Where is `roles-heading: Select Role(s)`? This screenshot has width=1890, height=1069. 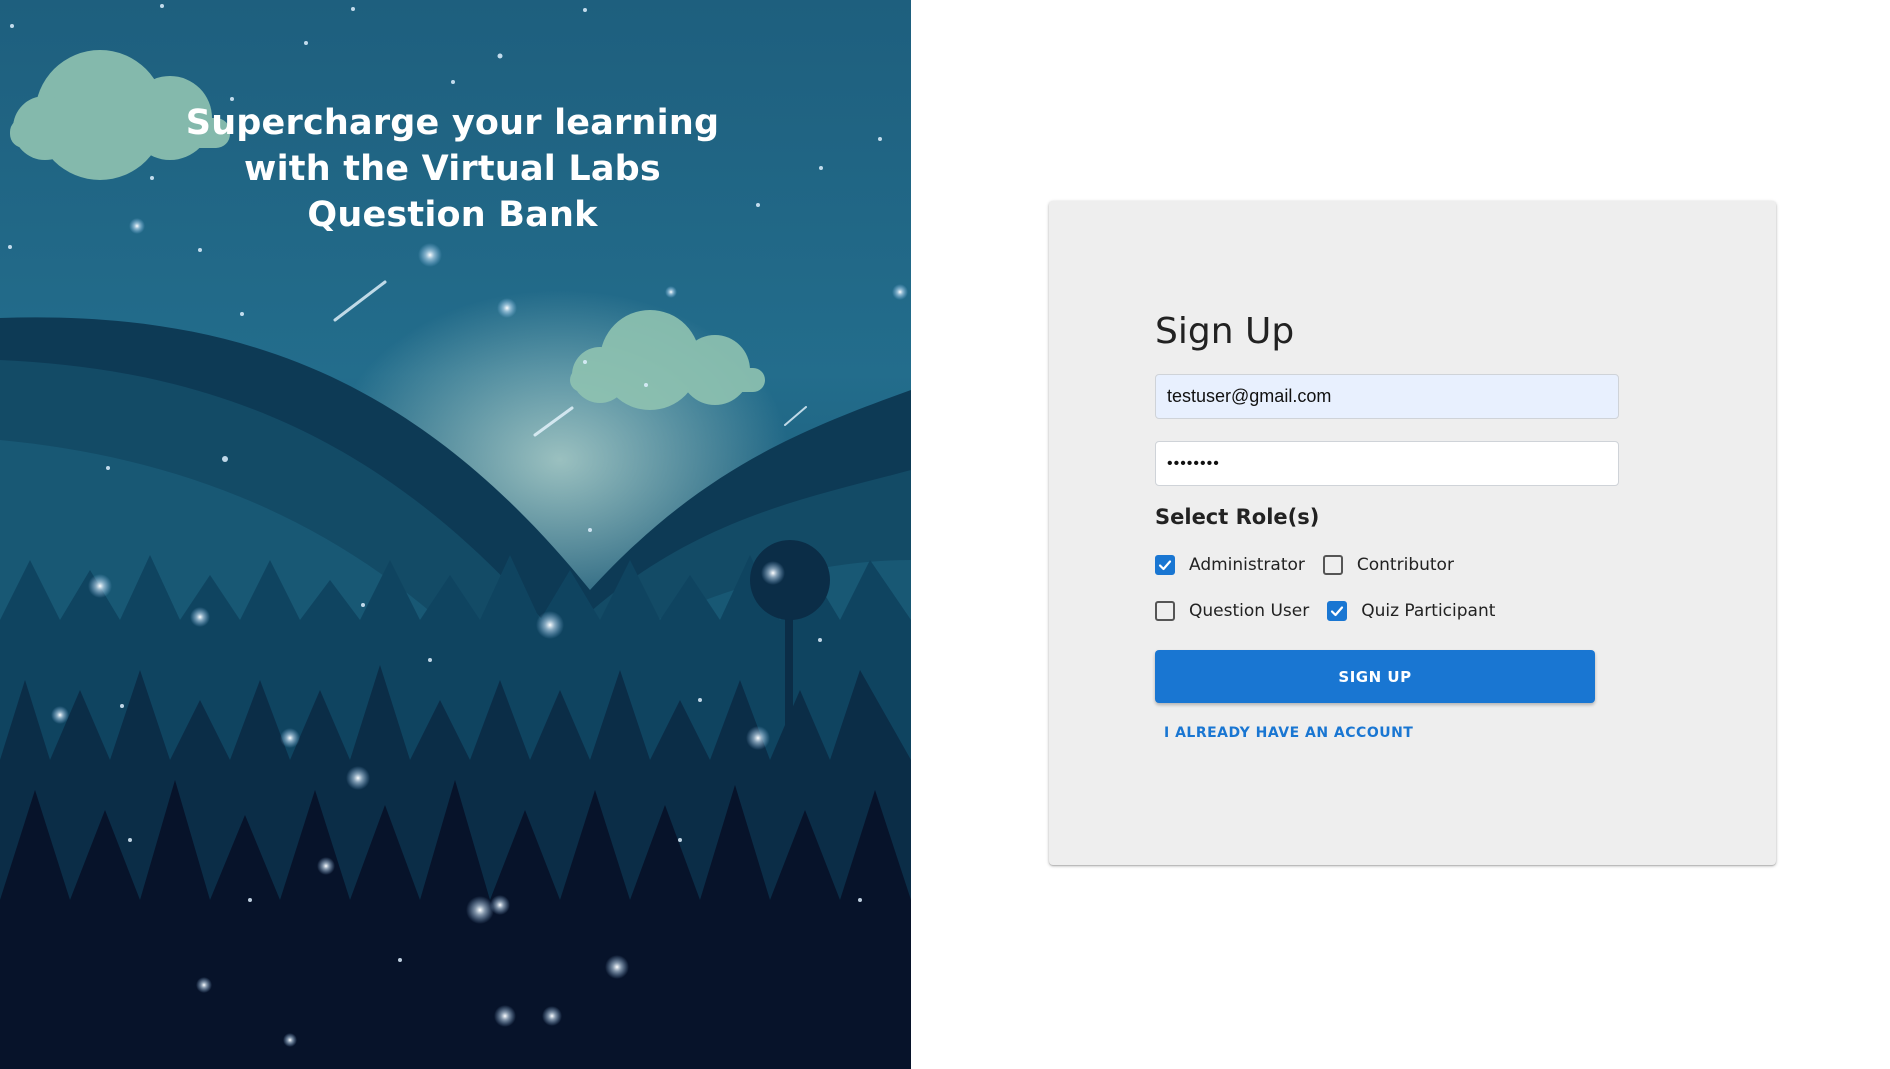
roles-heading: Select Role(s) is located at coordinates (1237, 517).